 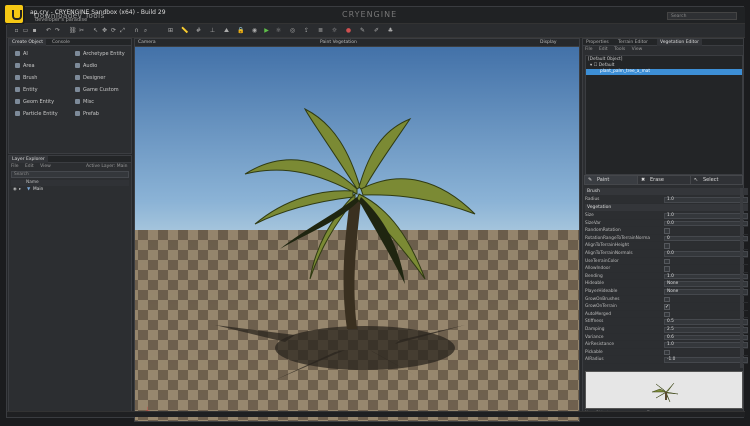 I want to click on lock-icon: 🔒, so click(x=240, y=30).